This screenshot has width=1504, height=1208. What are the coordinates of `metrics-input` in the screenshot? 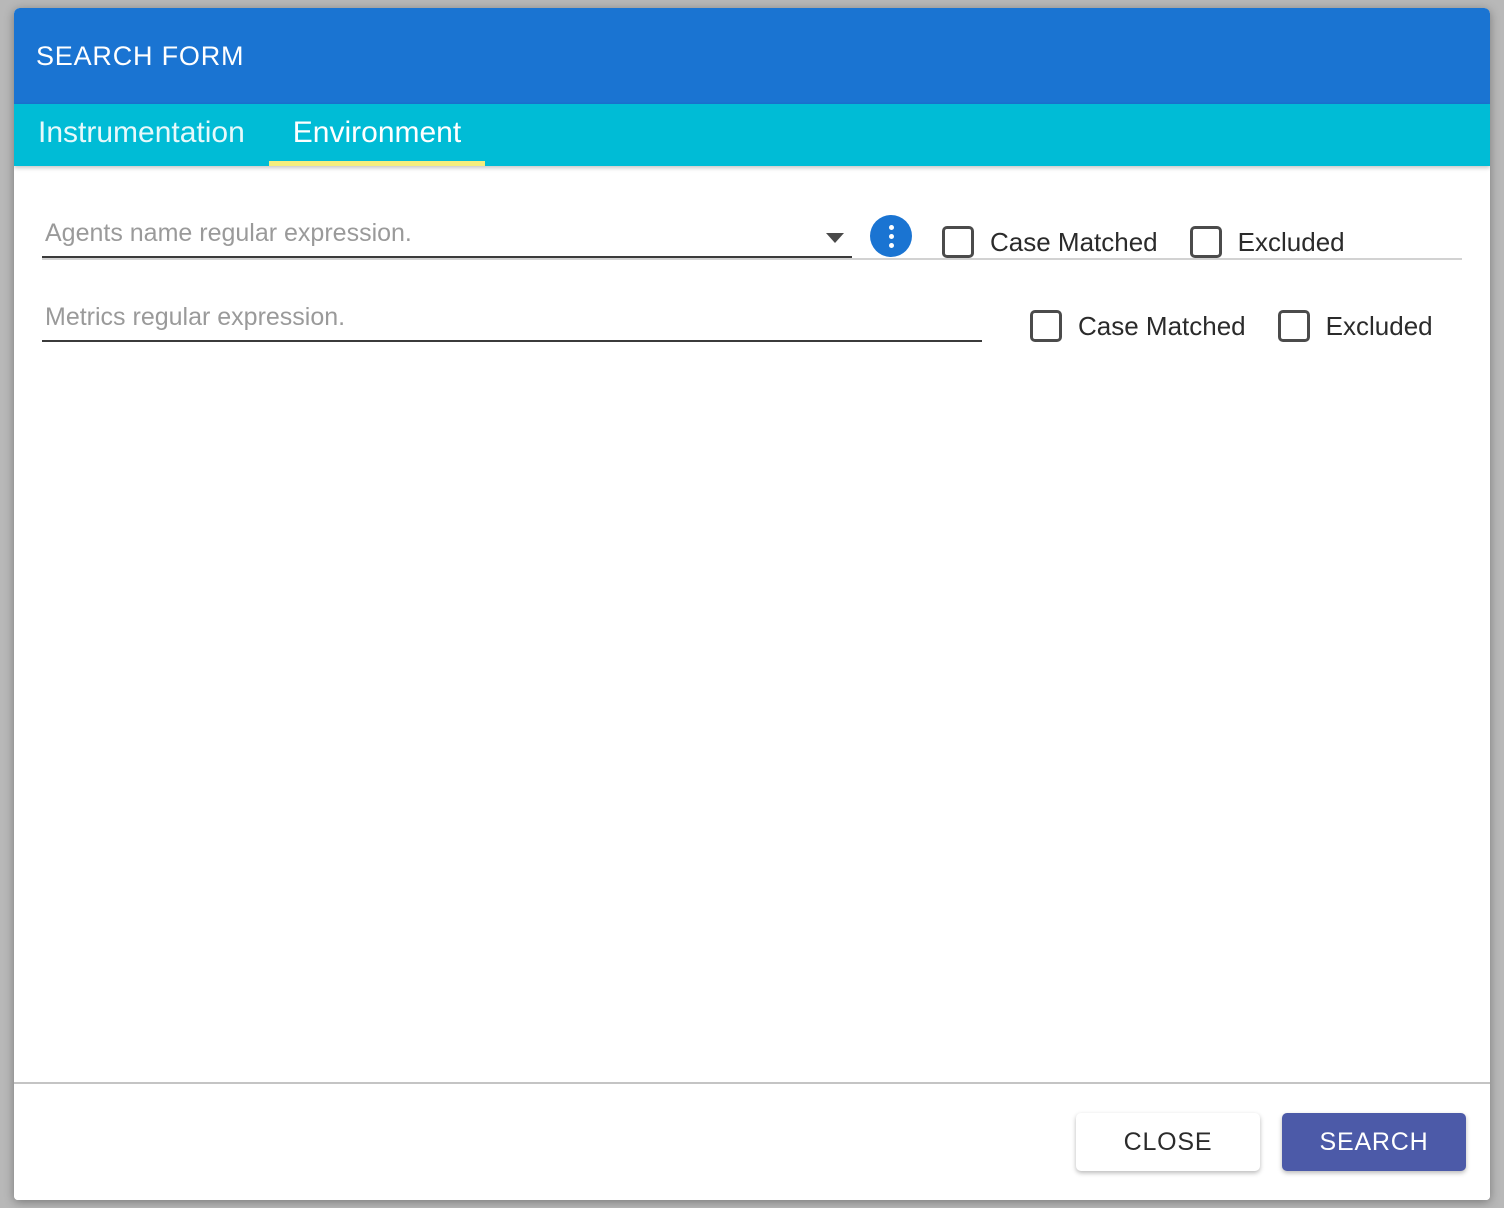 It's located at (512, 319).